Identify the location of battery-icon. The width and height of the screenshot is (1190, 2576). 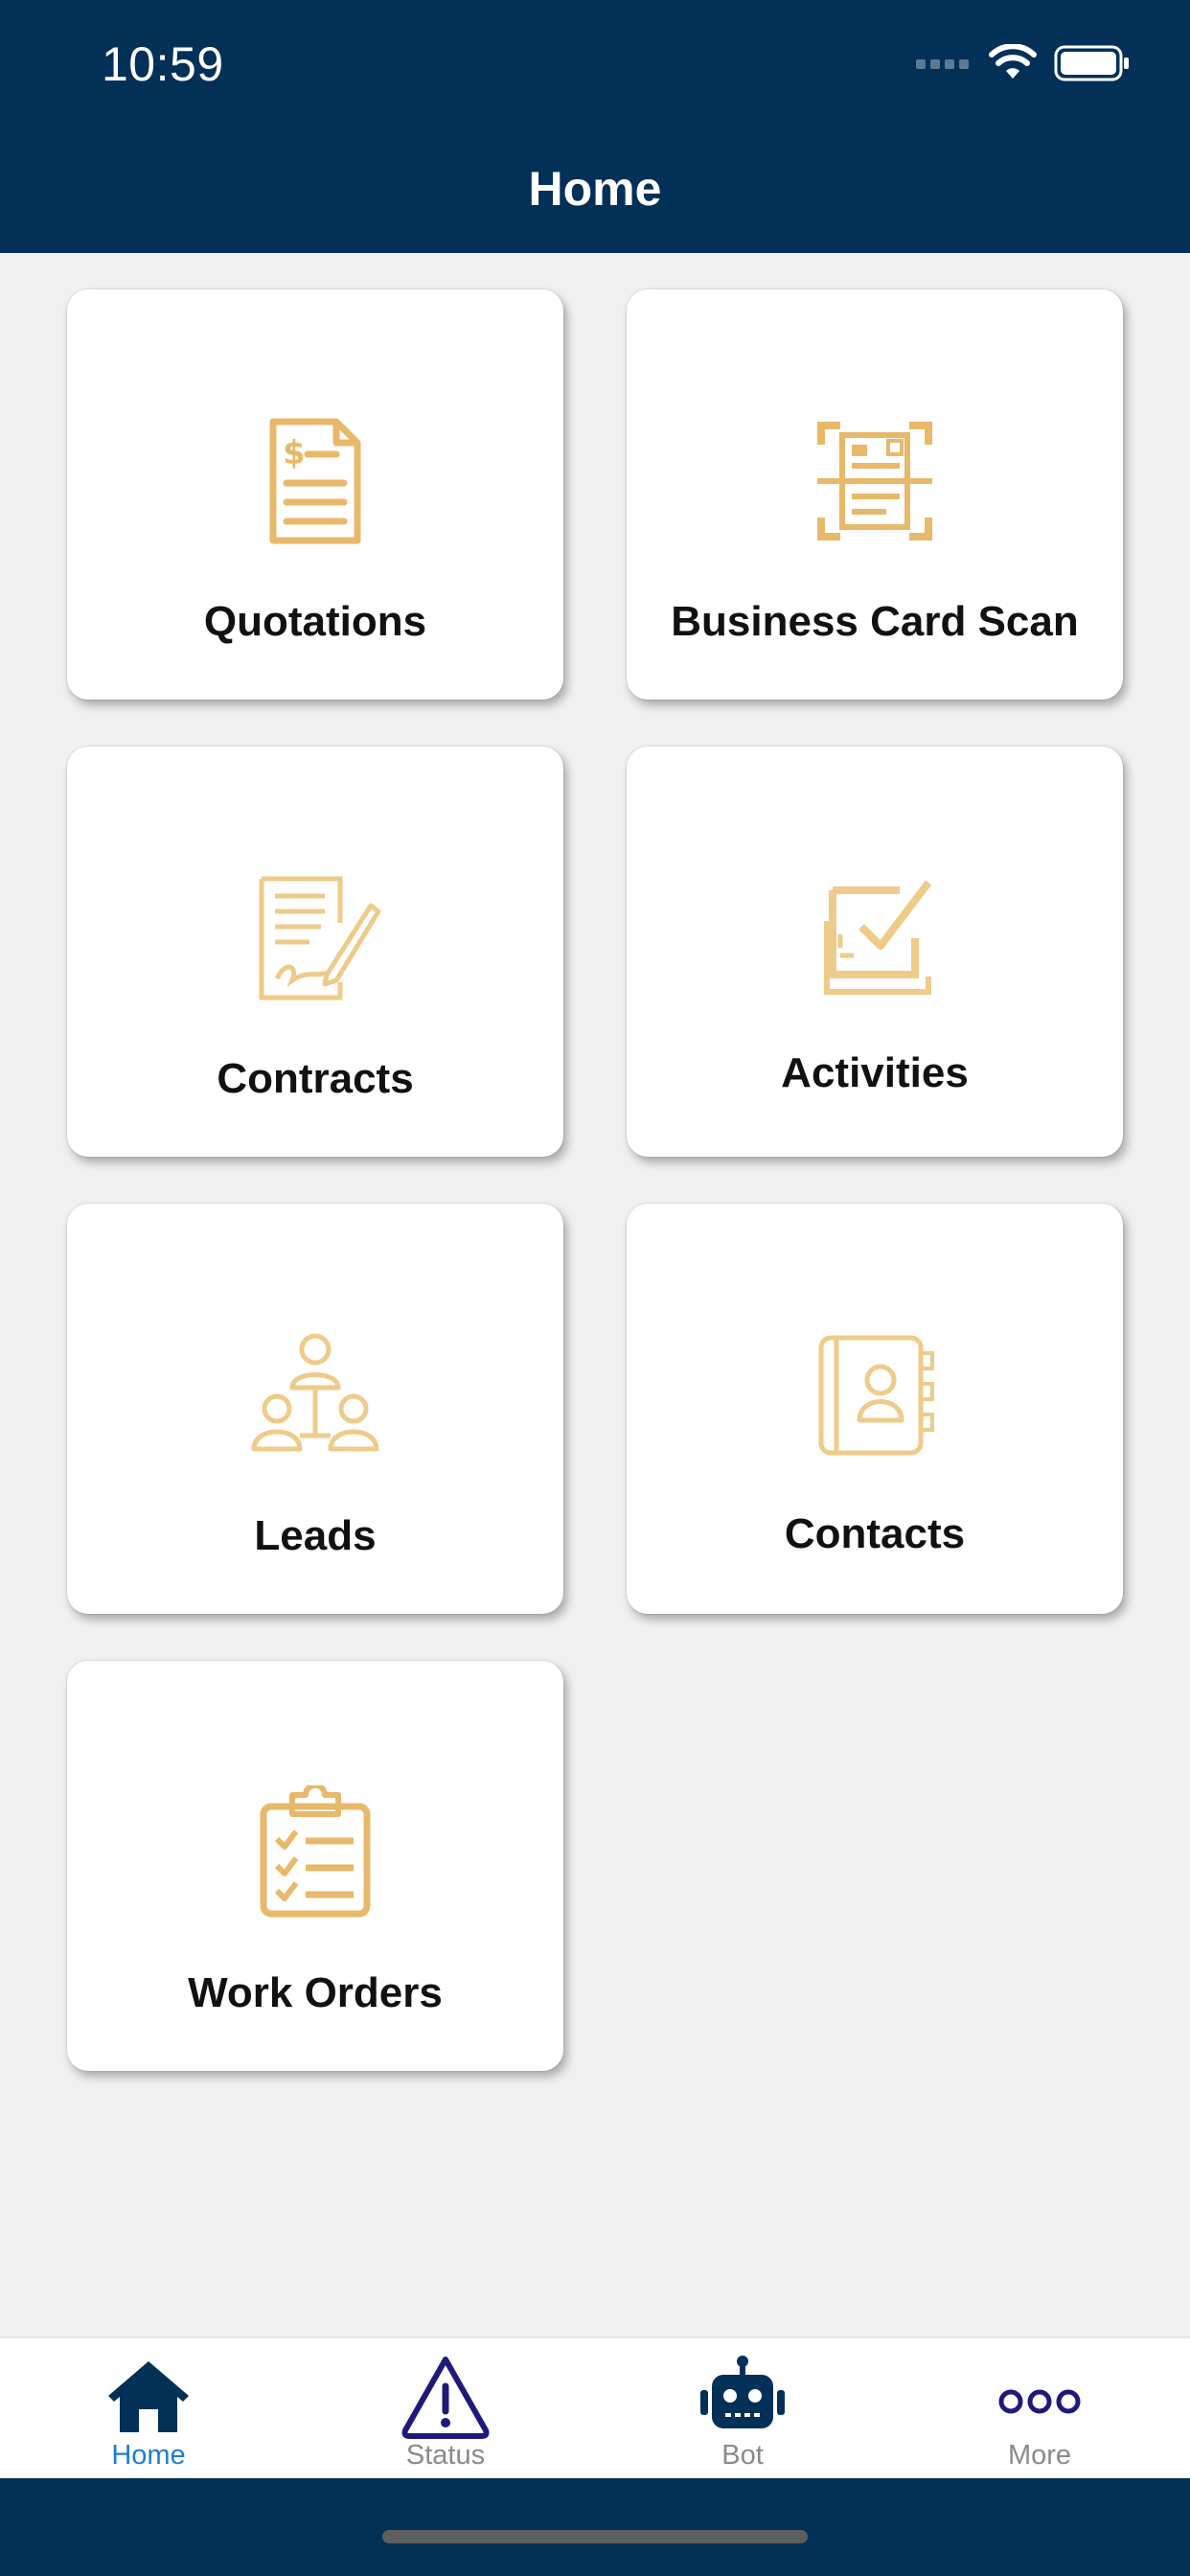
(1093, 65).